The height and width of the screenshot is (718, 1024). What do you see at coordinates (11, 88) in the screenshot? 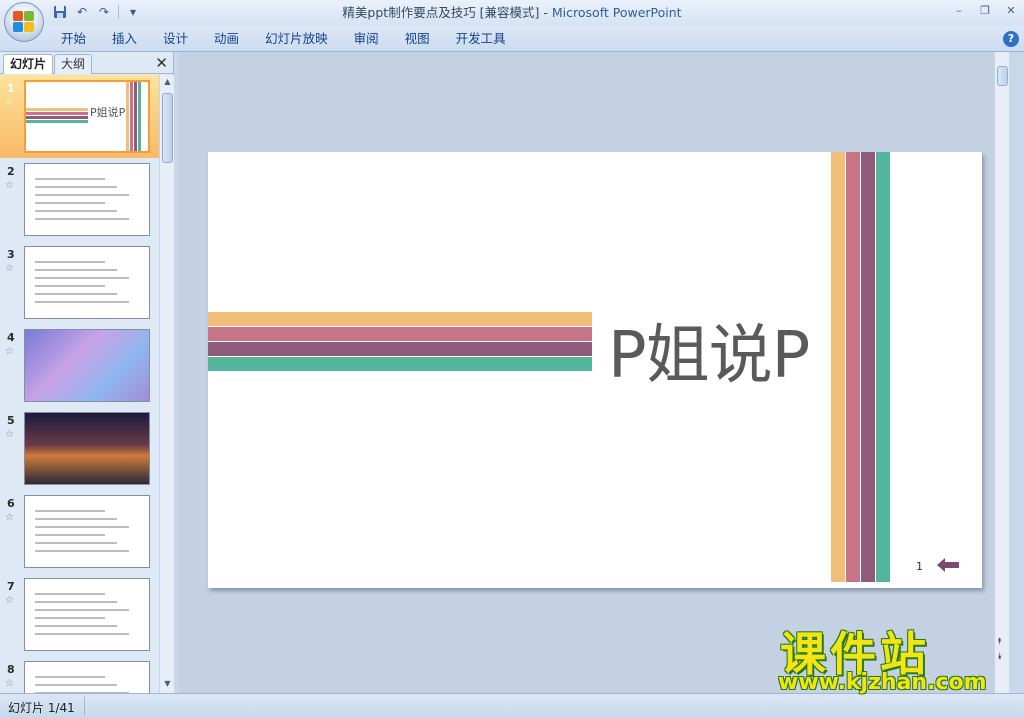
I see `slide-thumbnail-number: 1` at bounding box center [11, 88].